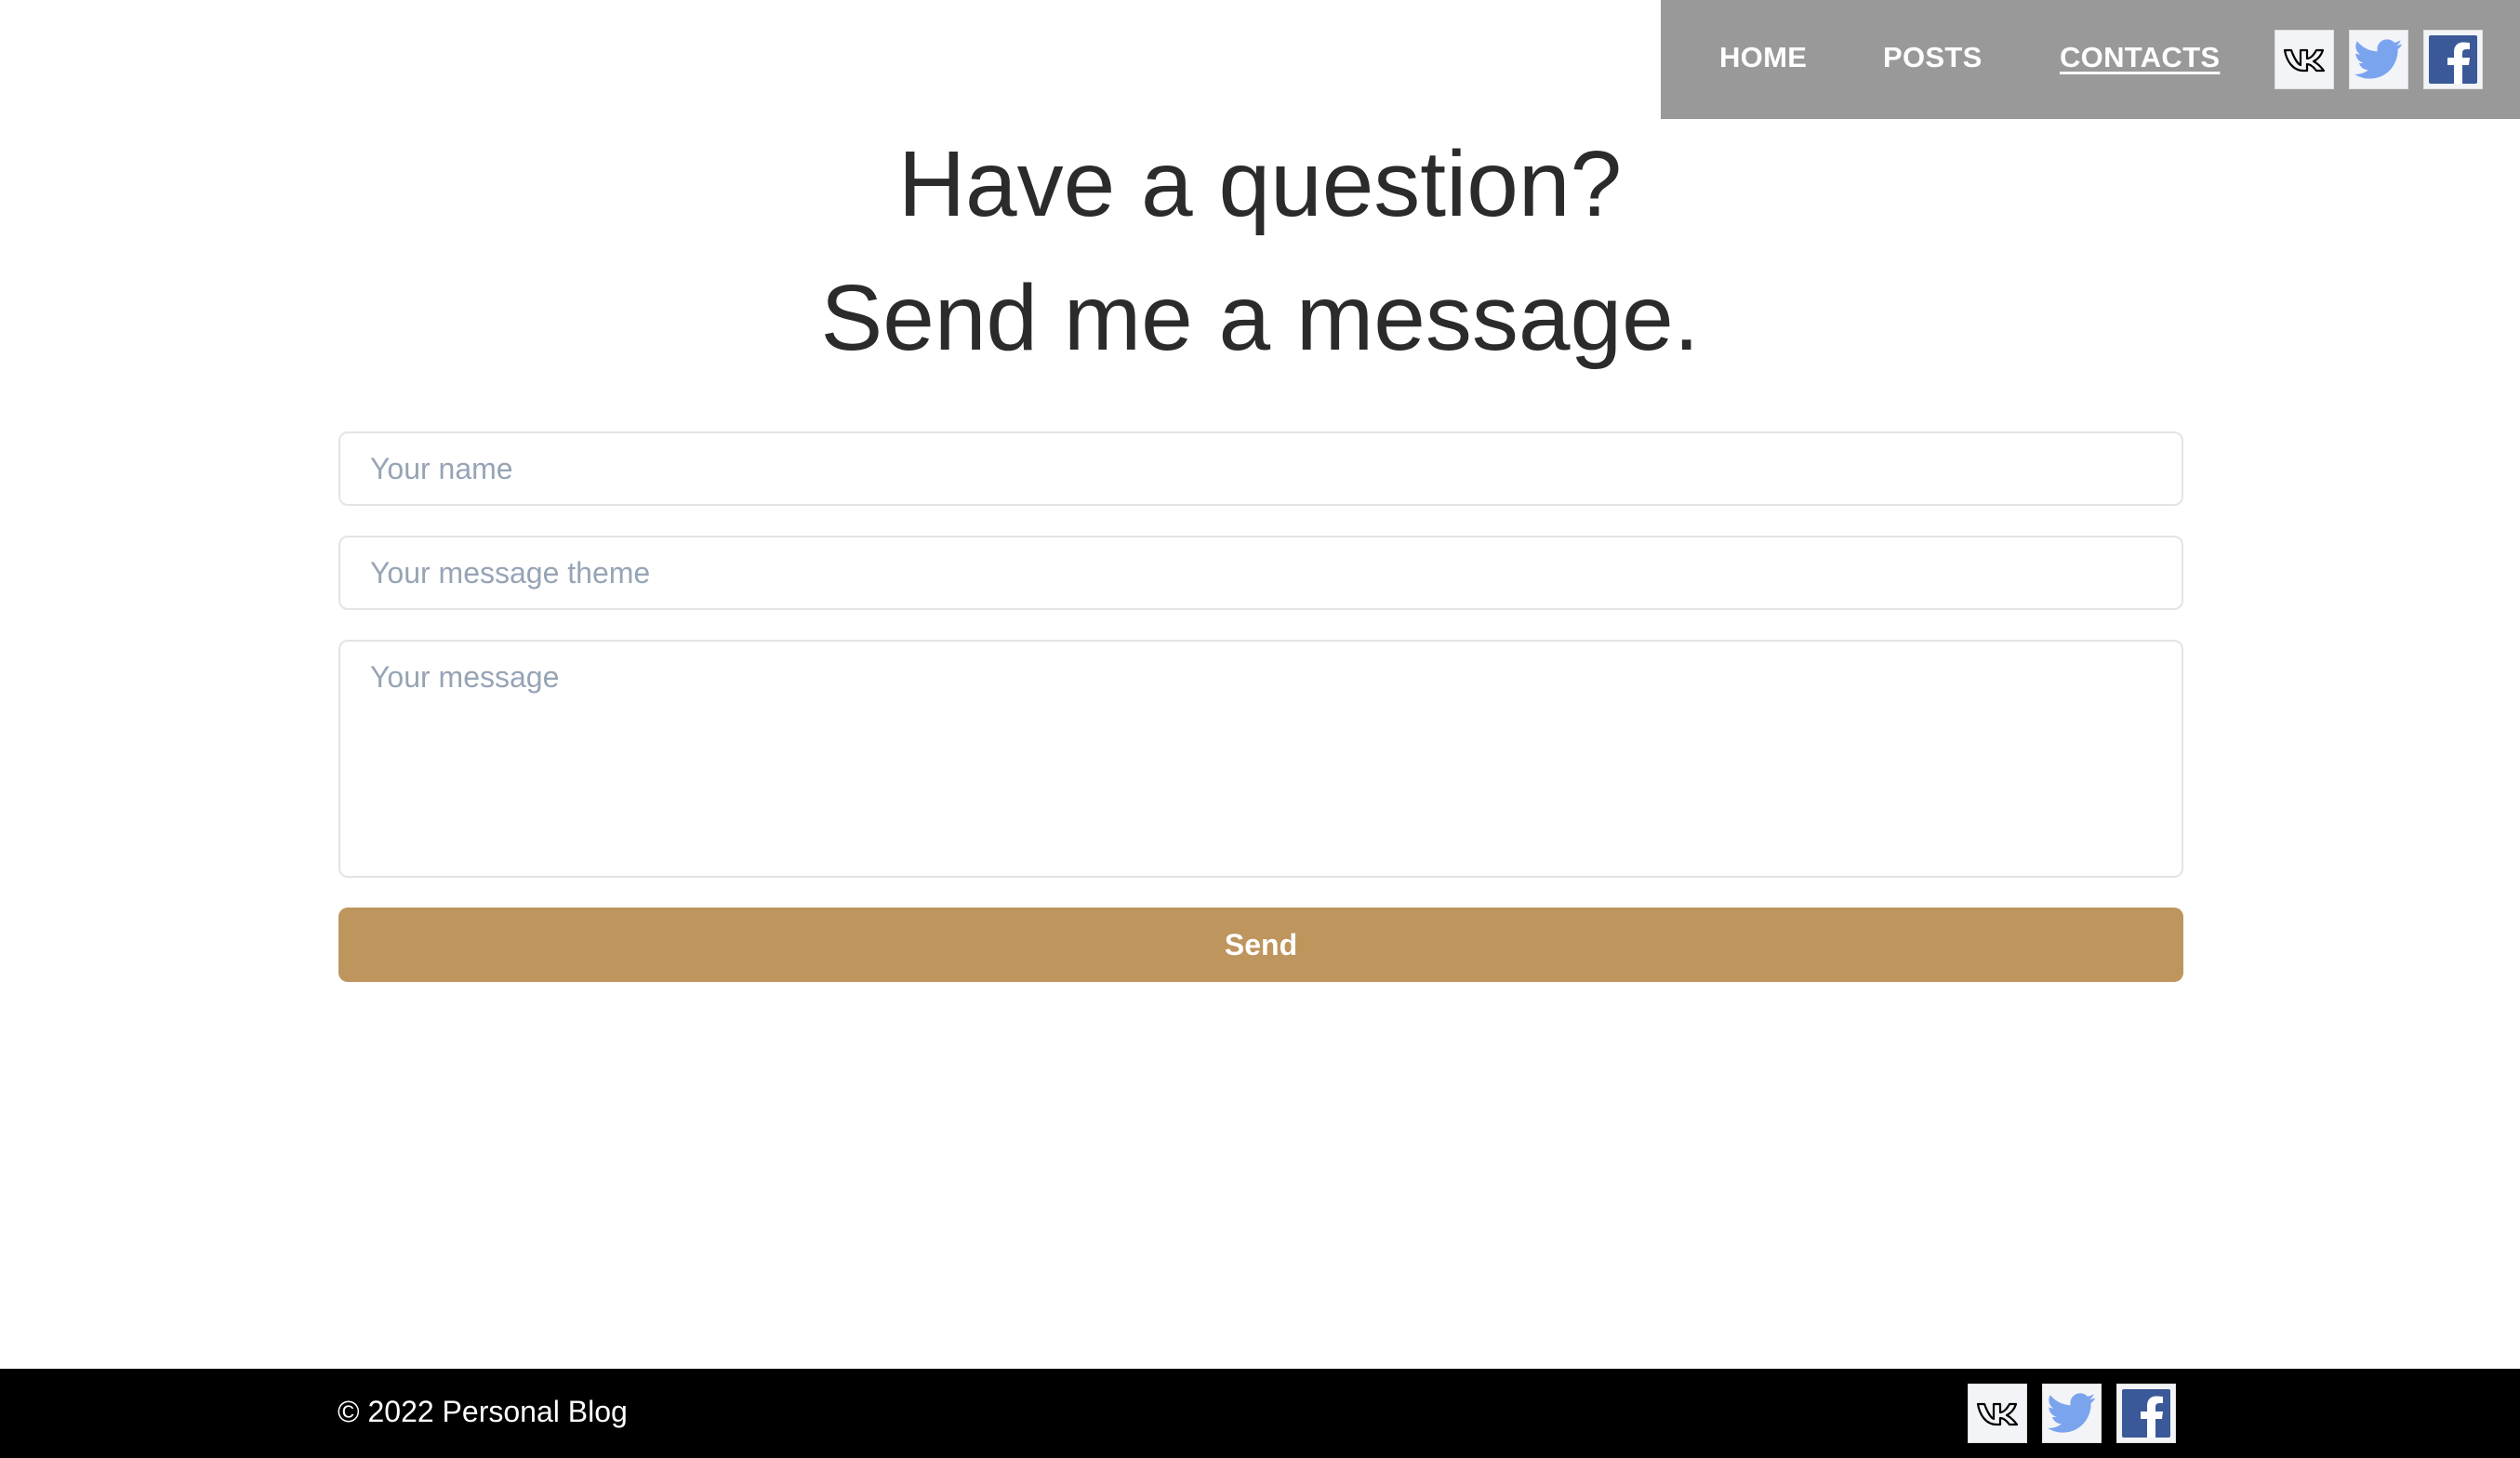 This screenshot has height=1458, width=2520. I want to click on vk-link, so click(2304, 59).